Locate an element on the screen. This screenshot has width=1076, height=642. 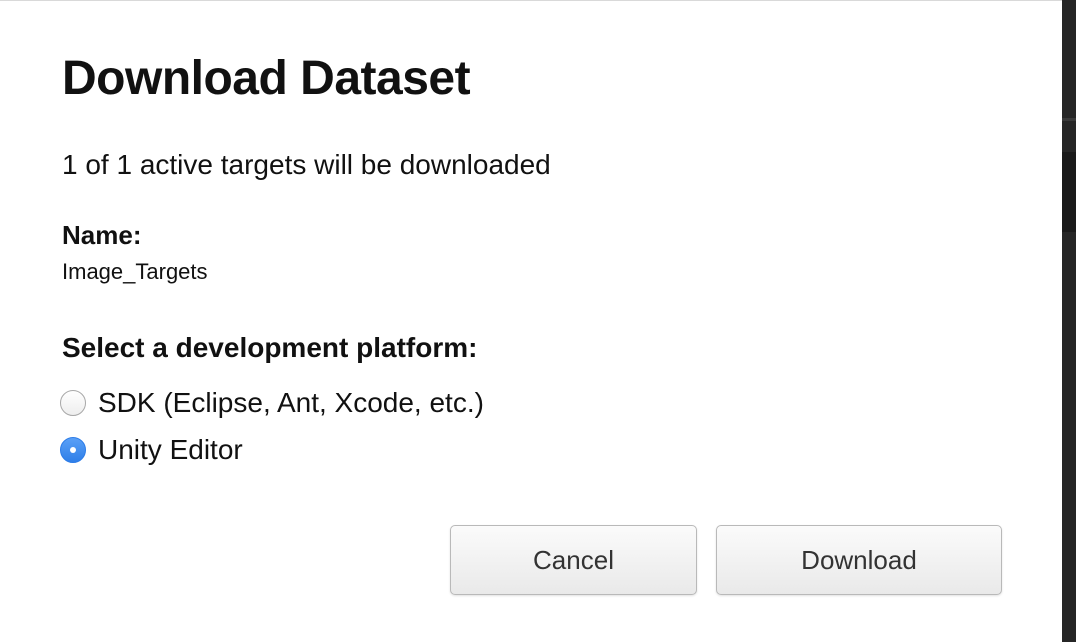
download-button: Download is located at coordinates (859, 560).